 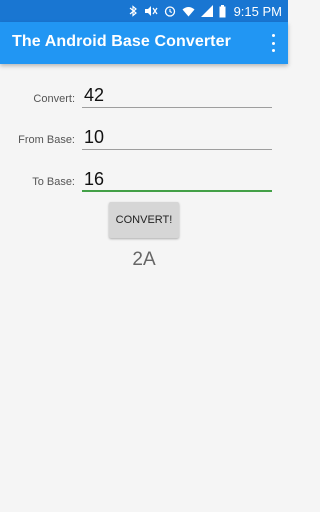 I want to click on wifi-icon, so click(x=188, y=11).